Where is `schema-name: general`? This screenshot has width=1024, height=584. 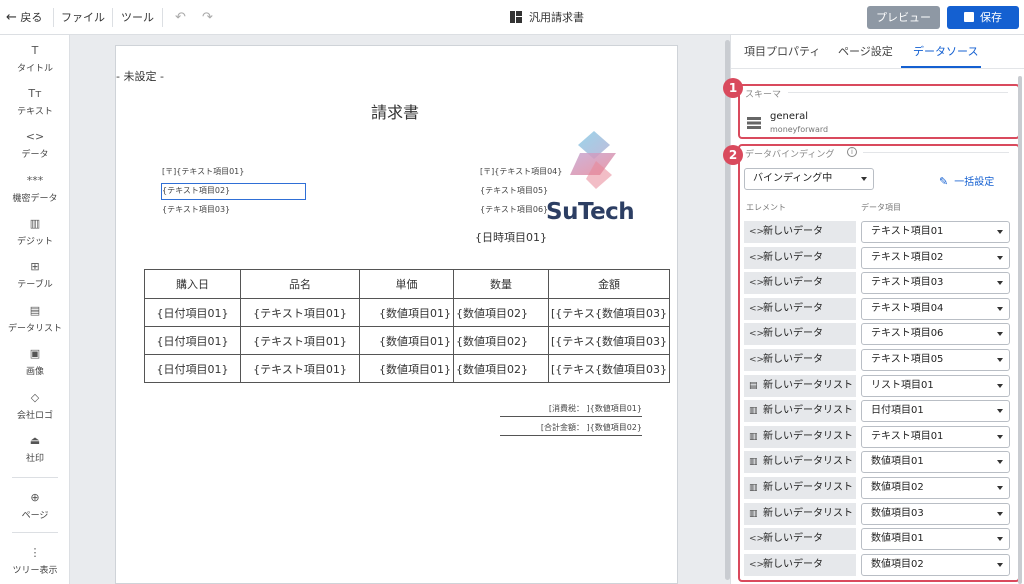 schema-name: general is located at coordinates (789, 116).